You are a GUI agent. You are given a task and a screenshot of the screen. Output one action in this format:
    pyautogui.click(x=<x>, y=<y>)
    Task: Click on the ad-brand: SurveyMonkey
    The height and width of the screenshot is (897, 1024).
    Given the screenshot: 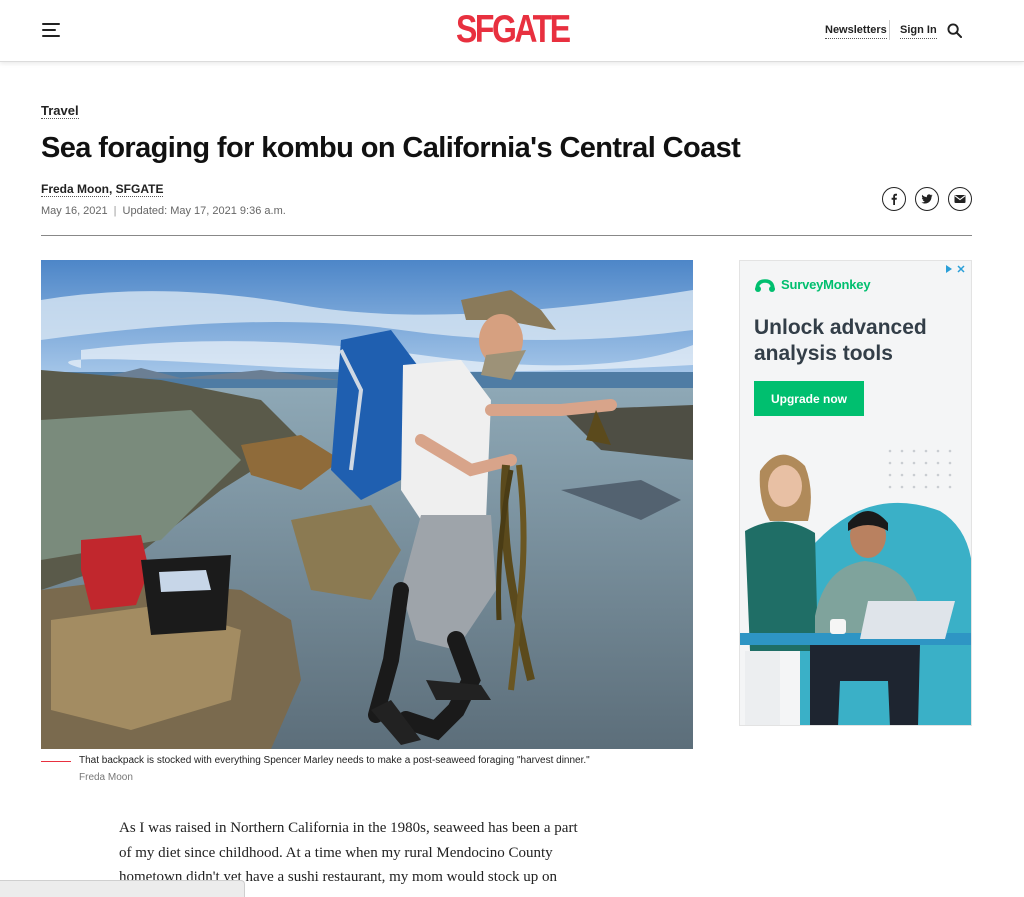 What is the action you would take?
    pyautogui.click(x=812, y=284)
    